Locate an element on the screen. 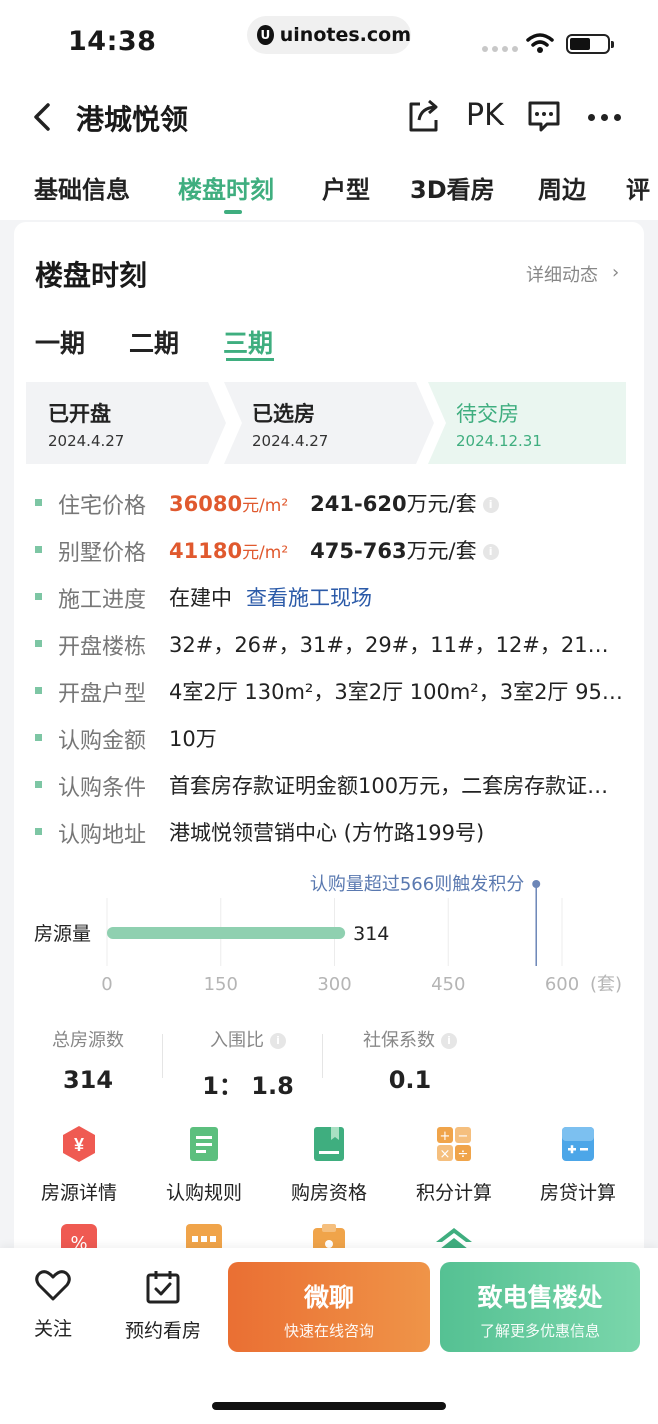 Image resolution: width=658 pixels, height=1424 pixels. info-address: 认购地址 港城悦领营销中心 (方竹路199号) is located at coordinates (335, 831).